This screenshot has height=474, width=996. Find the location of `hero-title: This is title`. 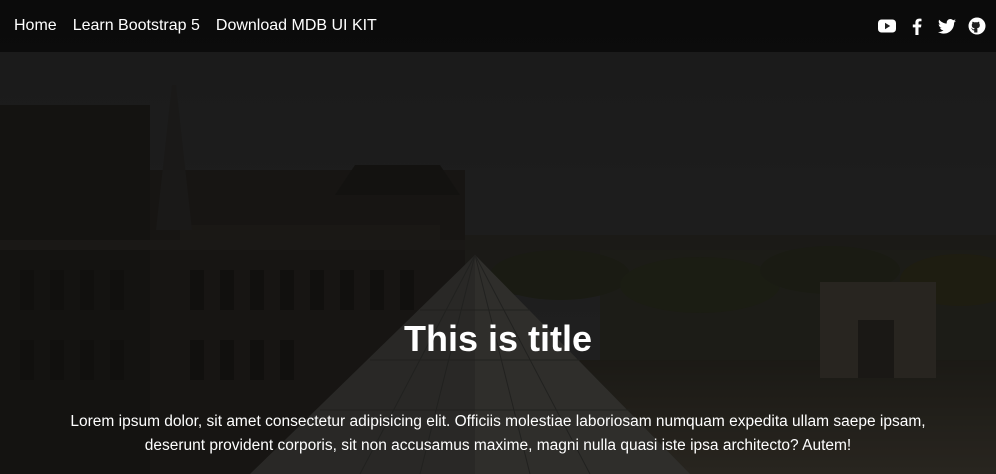

hero-title: This is title is located at coordinates (498, 338).